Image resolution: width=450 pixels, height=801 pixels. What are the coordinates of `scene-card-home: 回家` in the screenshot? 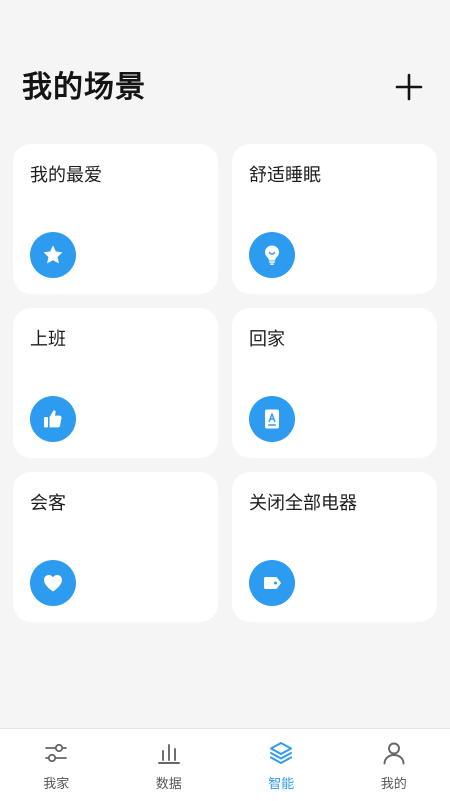 It's located at (334, 383).